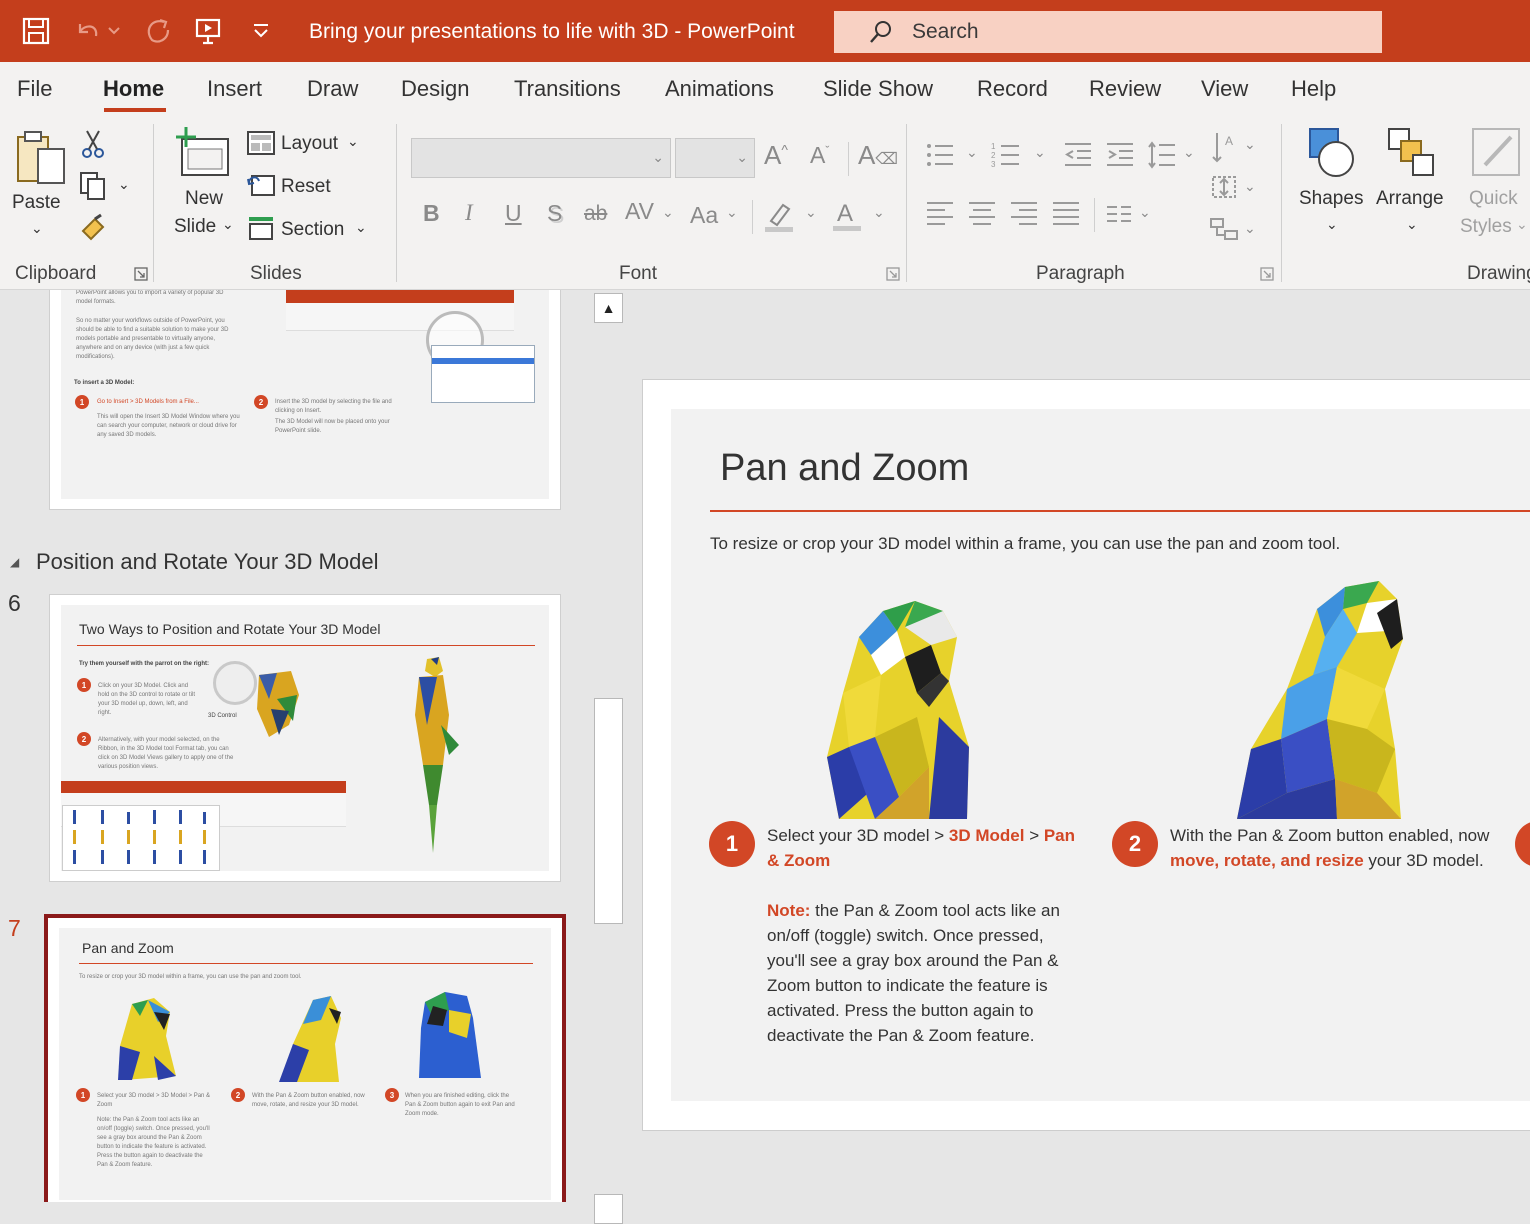  I want to click on search-box: Search, so click(1108, 32).